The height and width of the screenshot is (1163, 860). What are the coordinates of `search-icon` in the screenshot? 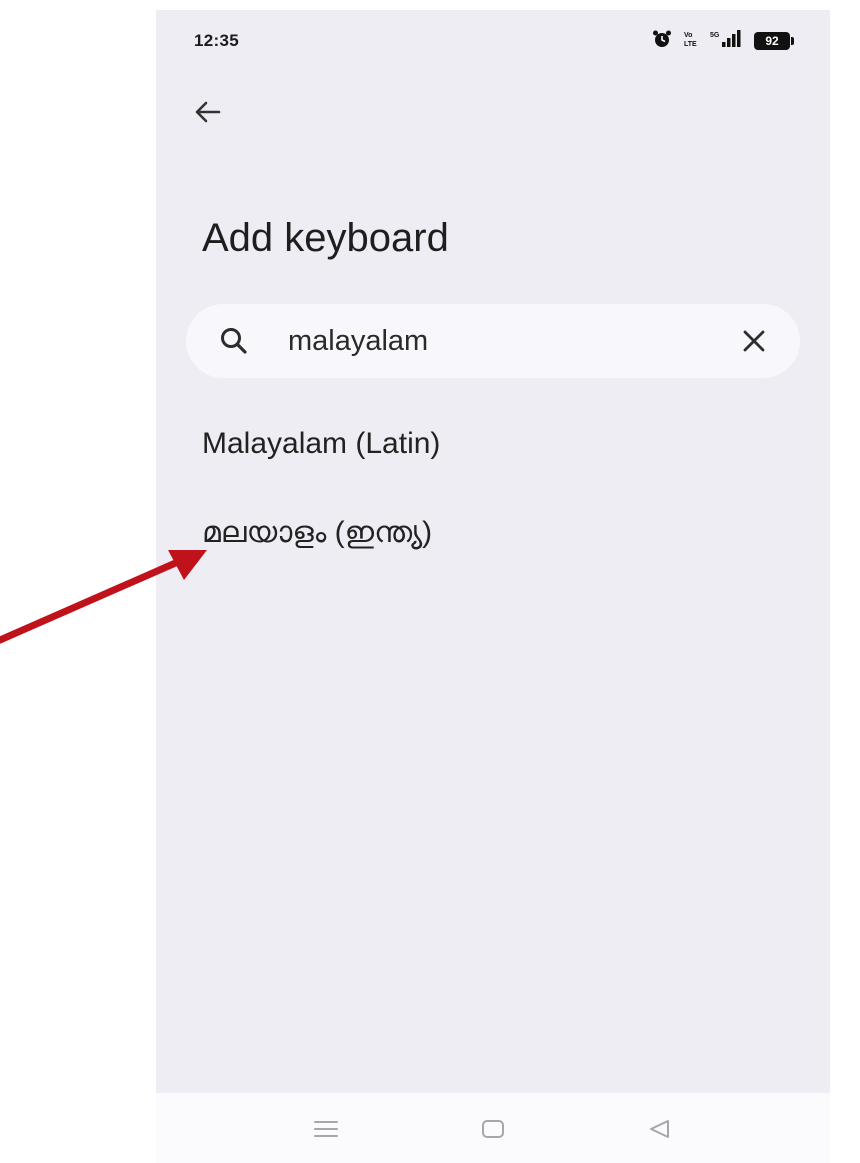 It's located at (234, 341).